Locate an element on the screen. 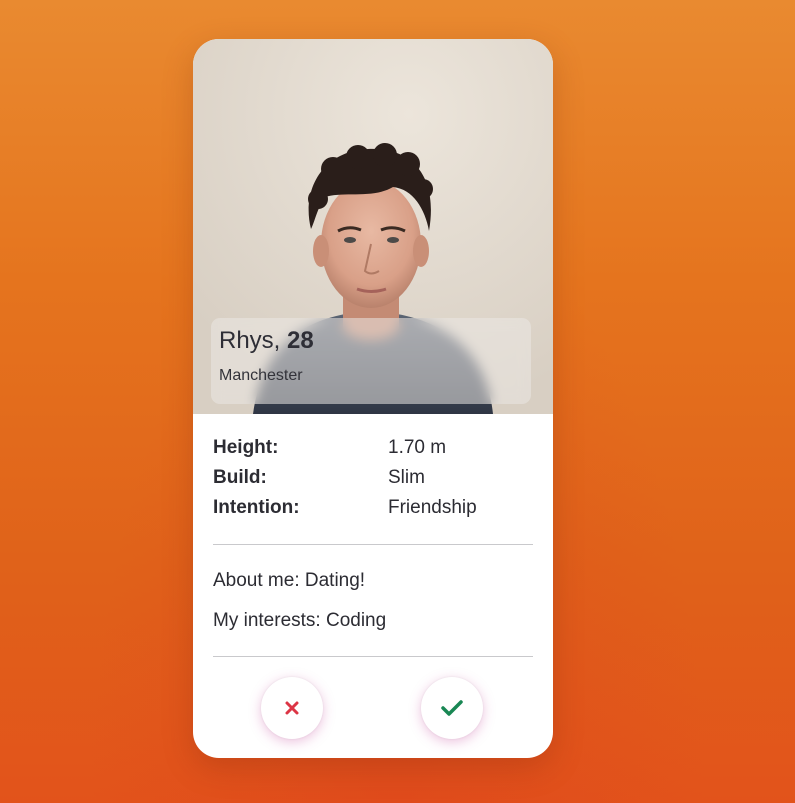 This screenshot has width=795, height=803. profile-info-overlay: Rhys, 28 Manchester is located at coordinates (371, 361).